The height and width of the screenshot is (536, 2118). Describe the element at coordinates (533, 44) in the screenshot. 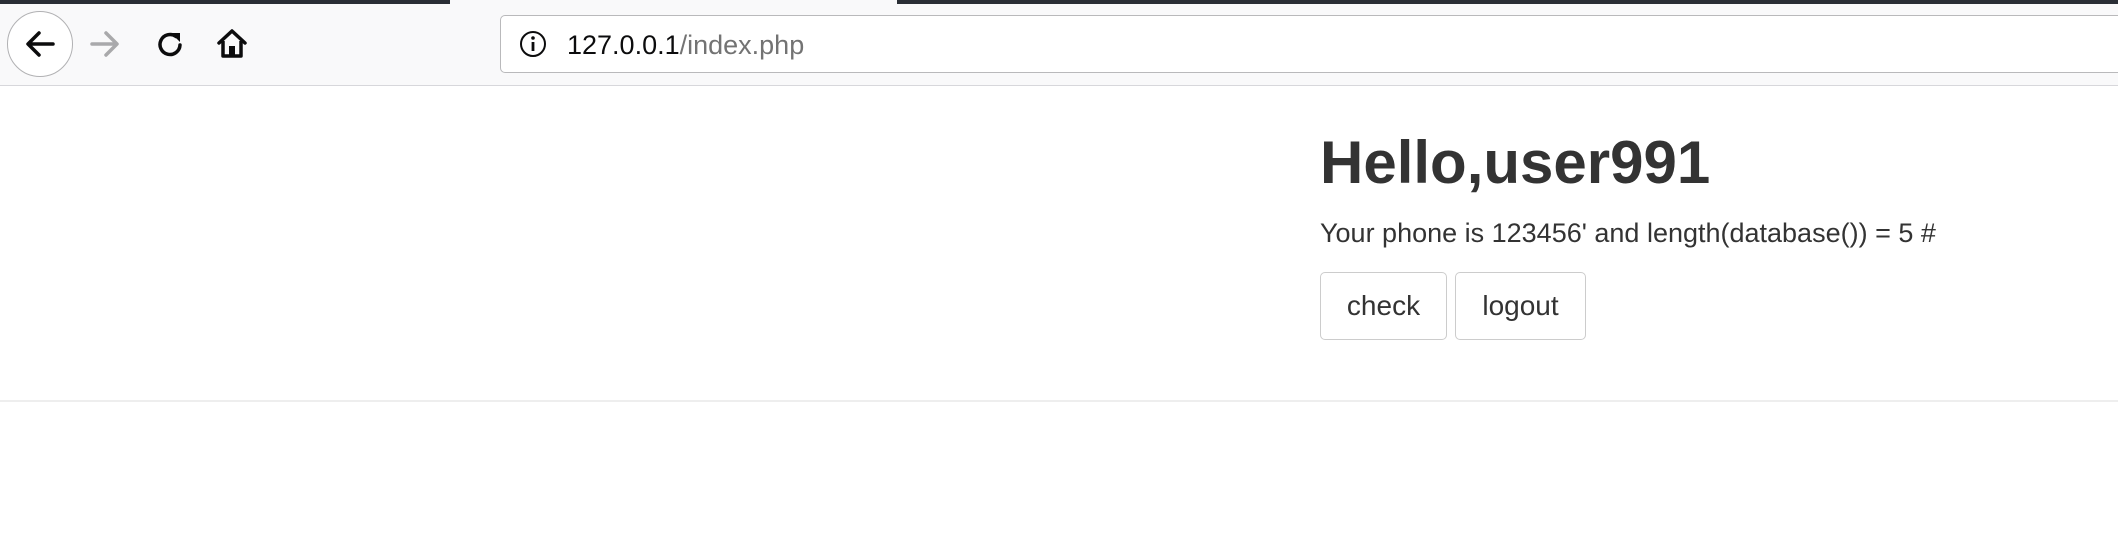

I see `info-icon` at that location.